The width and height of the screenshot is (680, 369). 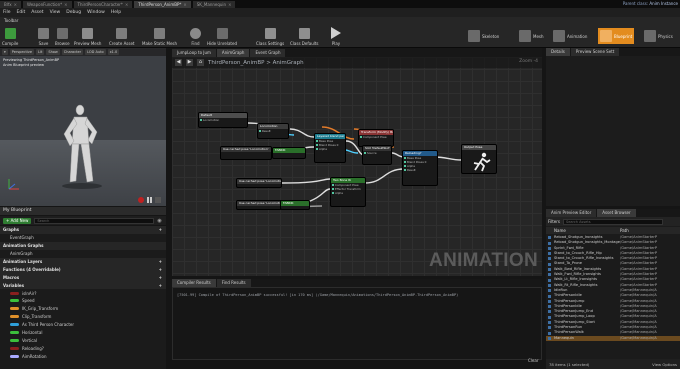 I want to click on mode-animation: Animation, so click(x=570, y=36).